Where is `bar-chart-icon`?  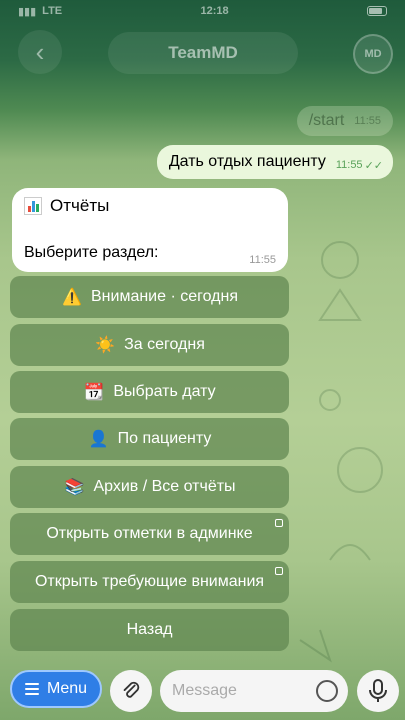
bar-chart-icon is located at coordinates (33, 206).